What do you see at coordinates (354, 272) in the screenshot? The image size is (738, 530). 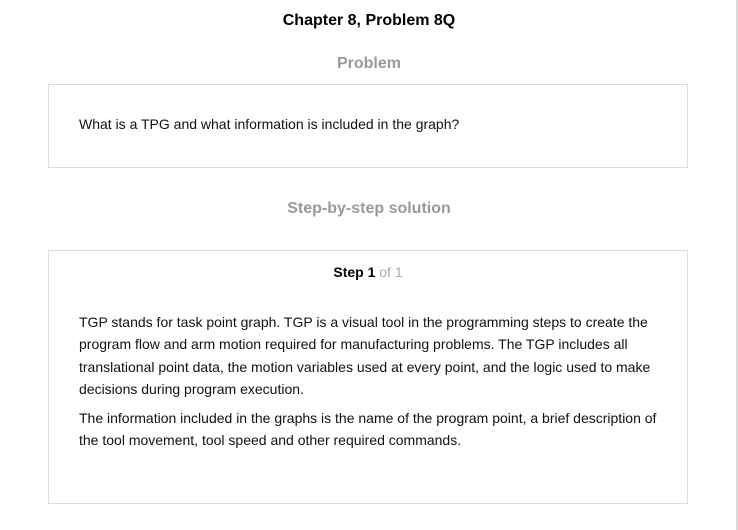 I see `step-label: Step 1` at bounding box center [354, 272].